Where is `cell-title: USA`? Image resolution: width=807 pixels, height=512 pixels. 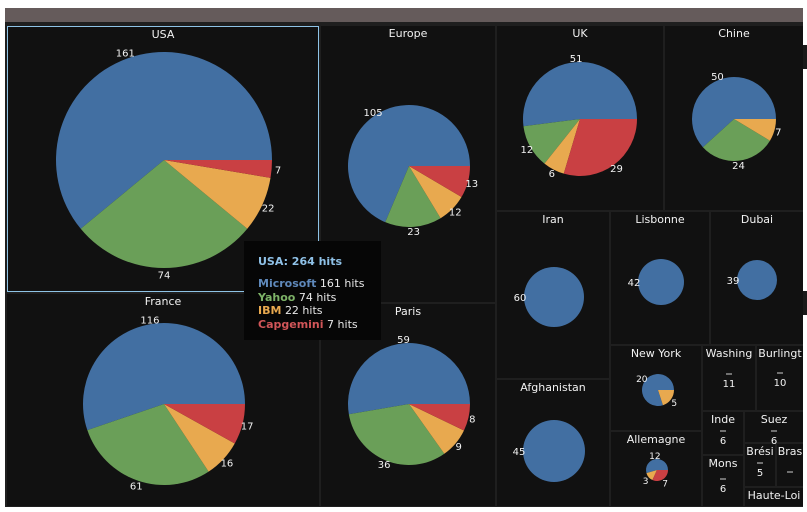
cell-title: USA is located at coordinates (163, 34).